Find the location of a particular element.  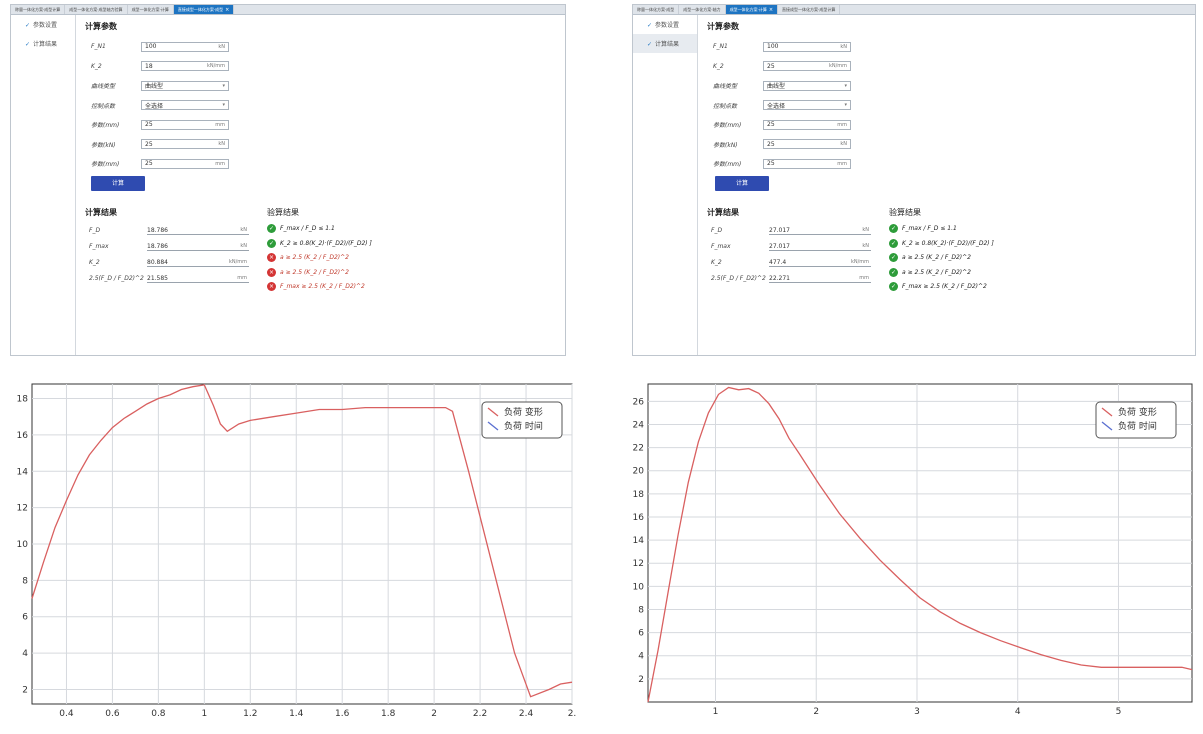

param-row: 曲线类型 曲线型 ▾ is located at coordinates (782, 85).